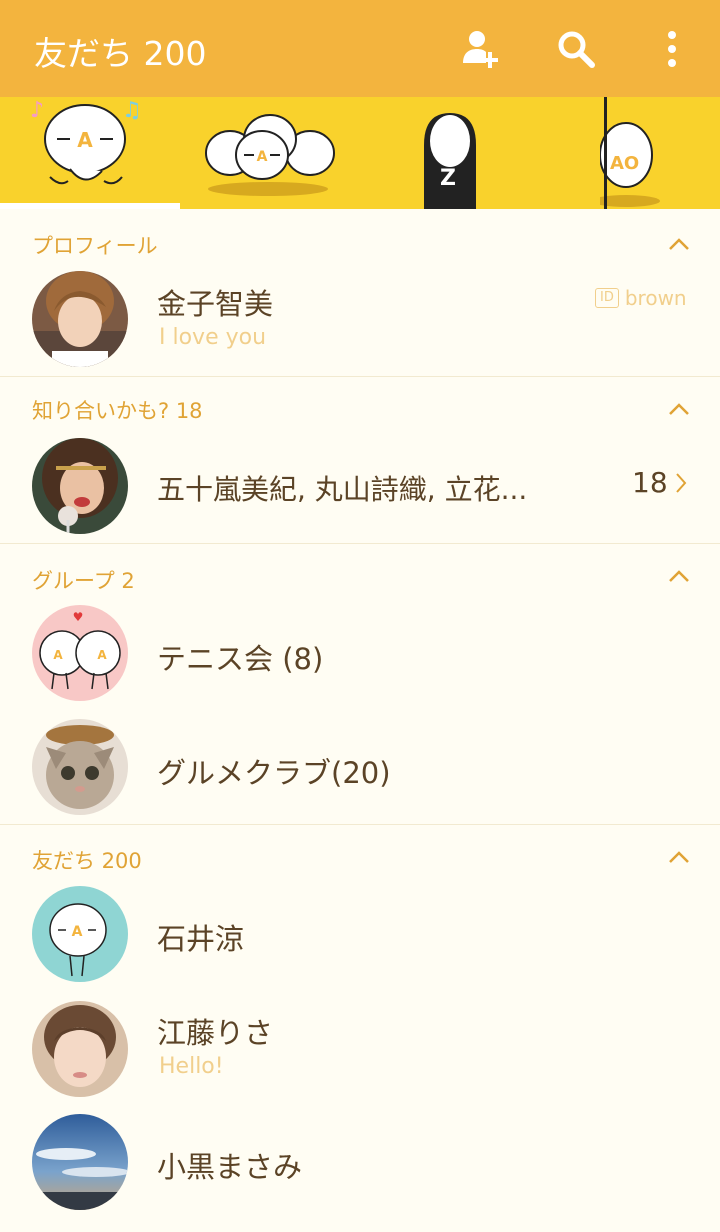 The width and height of the screenshot is (720, 1232). Describe the element at coordinates (95, 246) in the screenshot. I see `section-title-profile: プロフィール` at that location.